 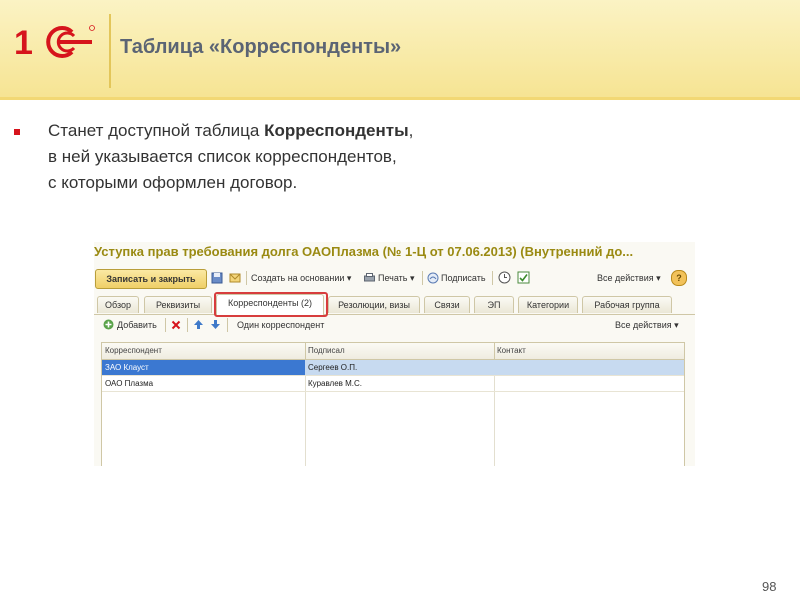 I want to click on tab-resolutions: Резолюции, визы, so click(x=374, y=304).